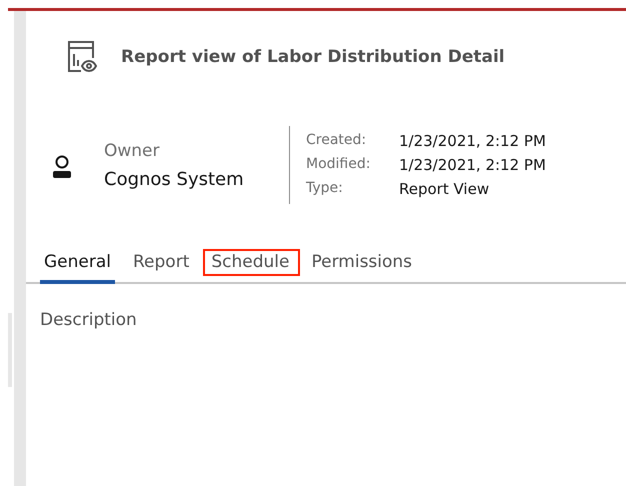  What do you see at coordinates (77, 265) in the screenshot?
I see `tab: General` at bounding box center [77, 265].